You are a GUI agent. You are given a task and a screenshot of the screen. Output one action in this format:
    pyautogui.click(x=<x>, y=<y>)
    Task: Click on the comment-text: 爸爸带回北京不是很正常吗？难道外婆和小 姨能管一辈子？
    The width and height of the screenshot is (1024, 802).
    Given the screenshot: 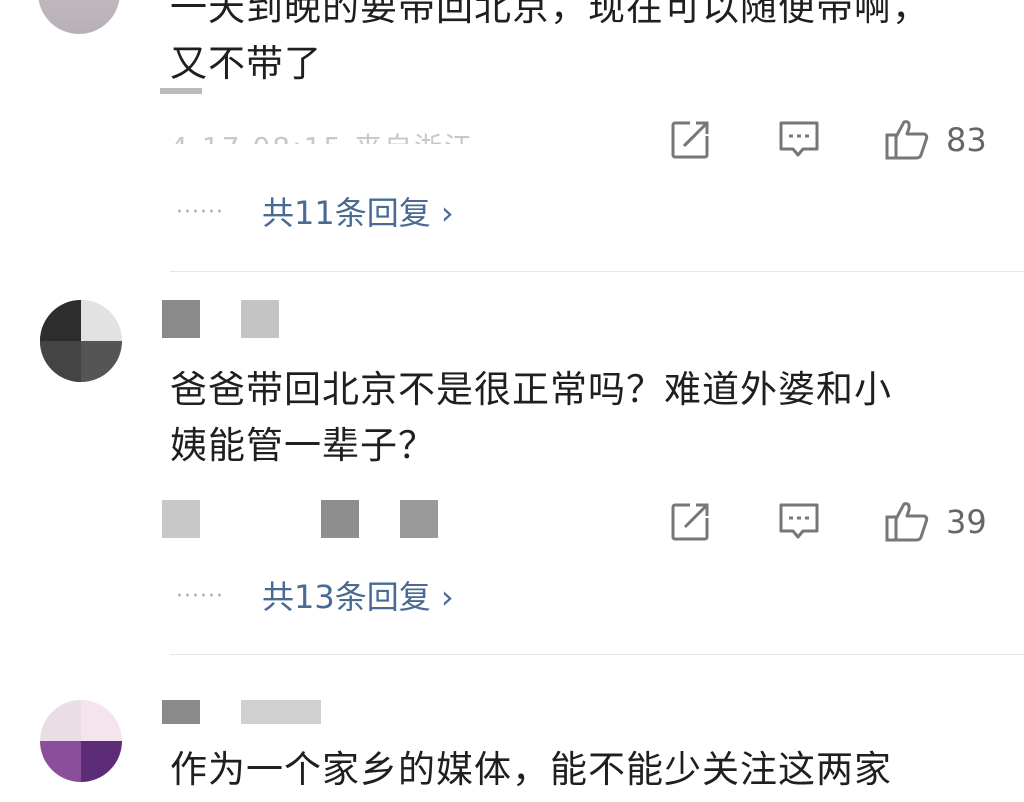 What is the action you would take?
    pyautogui.click(x=531, y=418)
    